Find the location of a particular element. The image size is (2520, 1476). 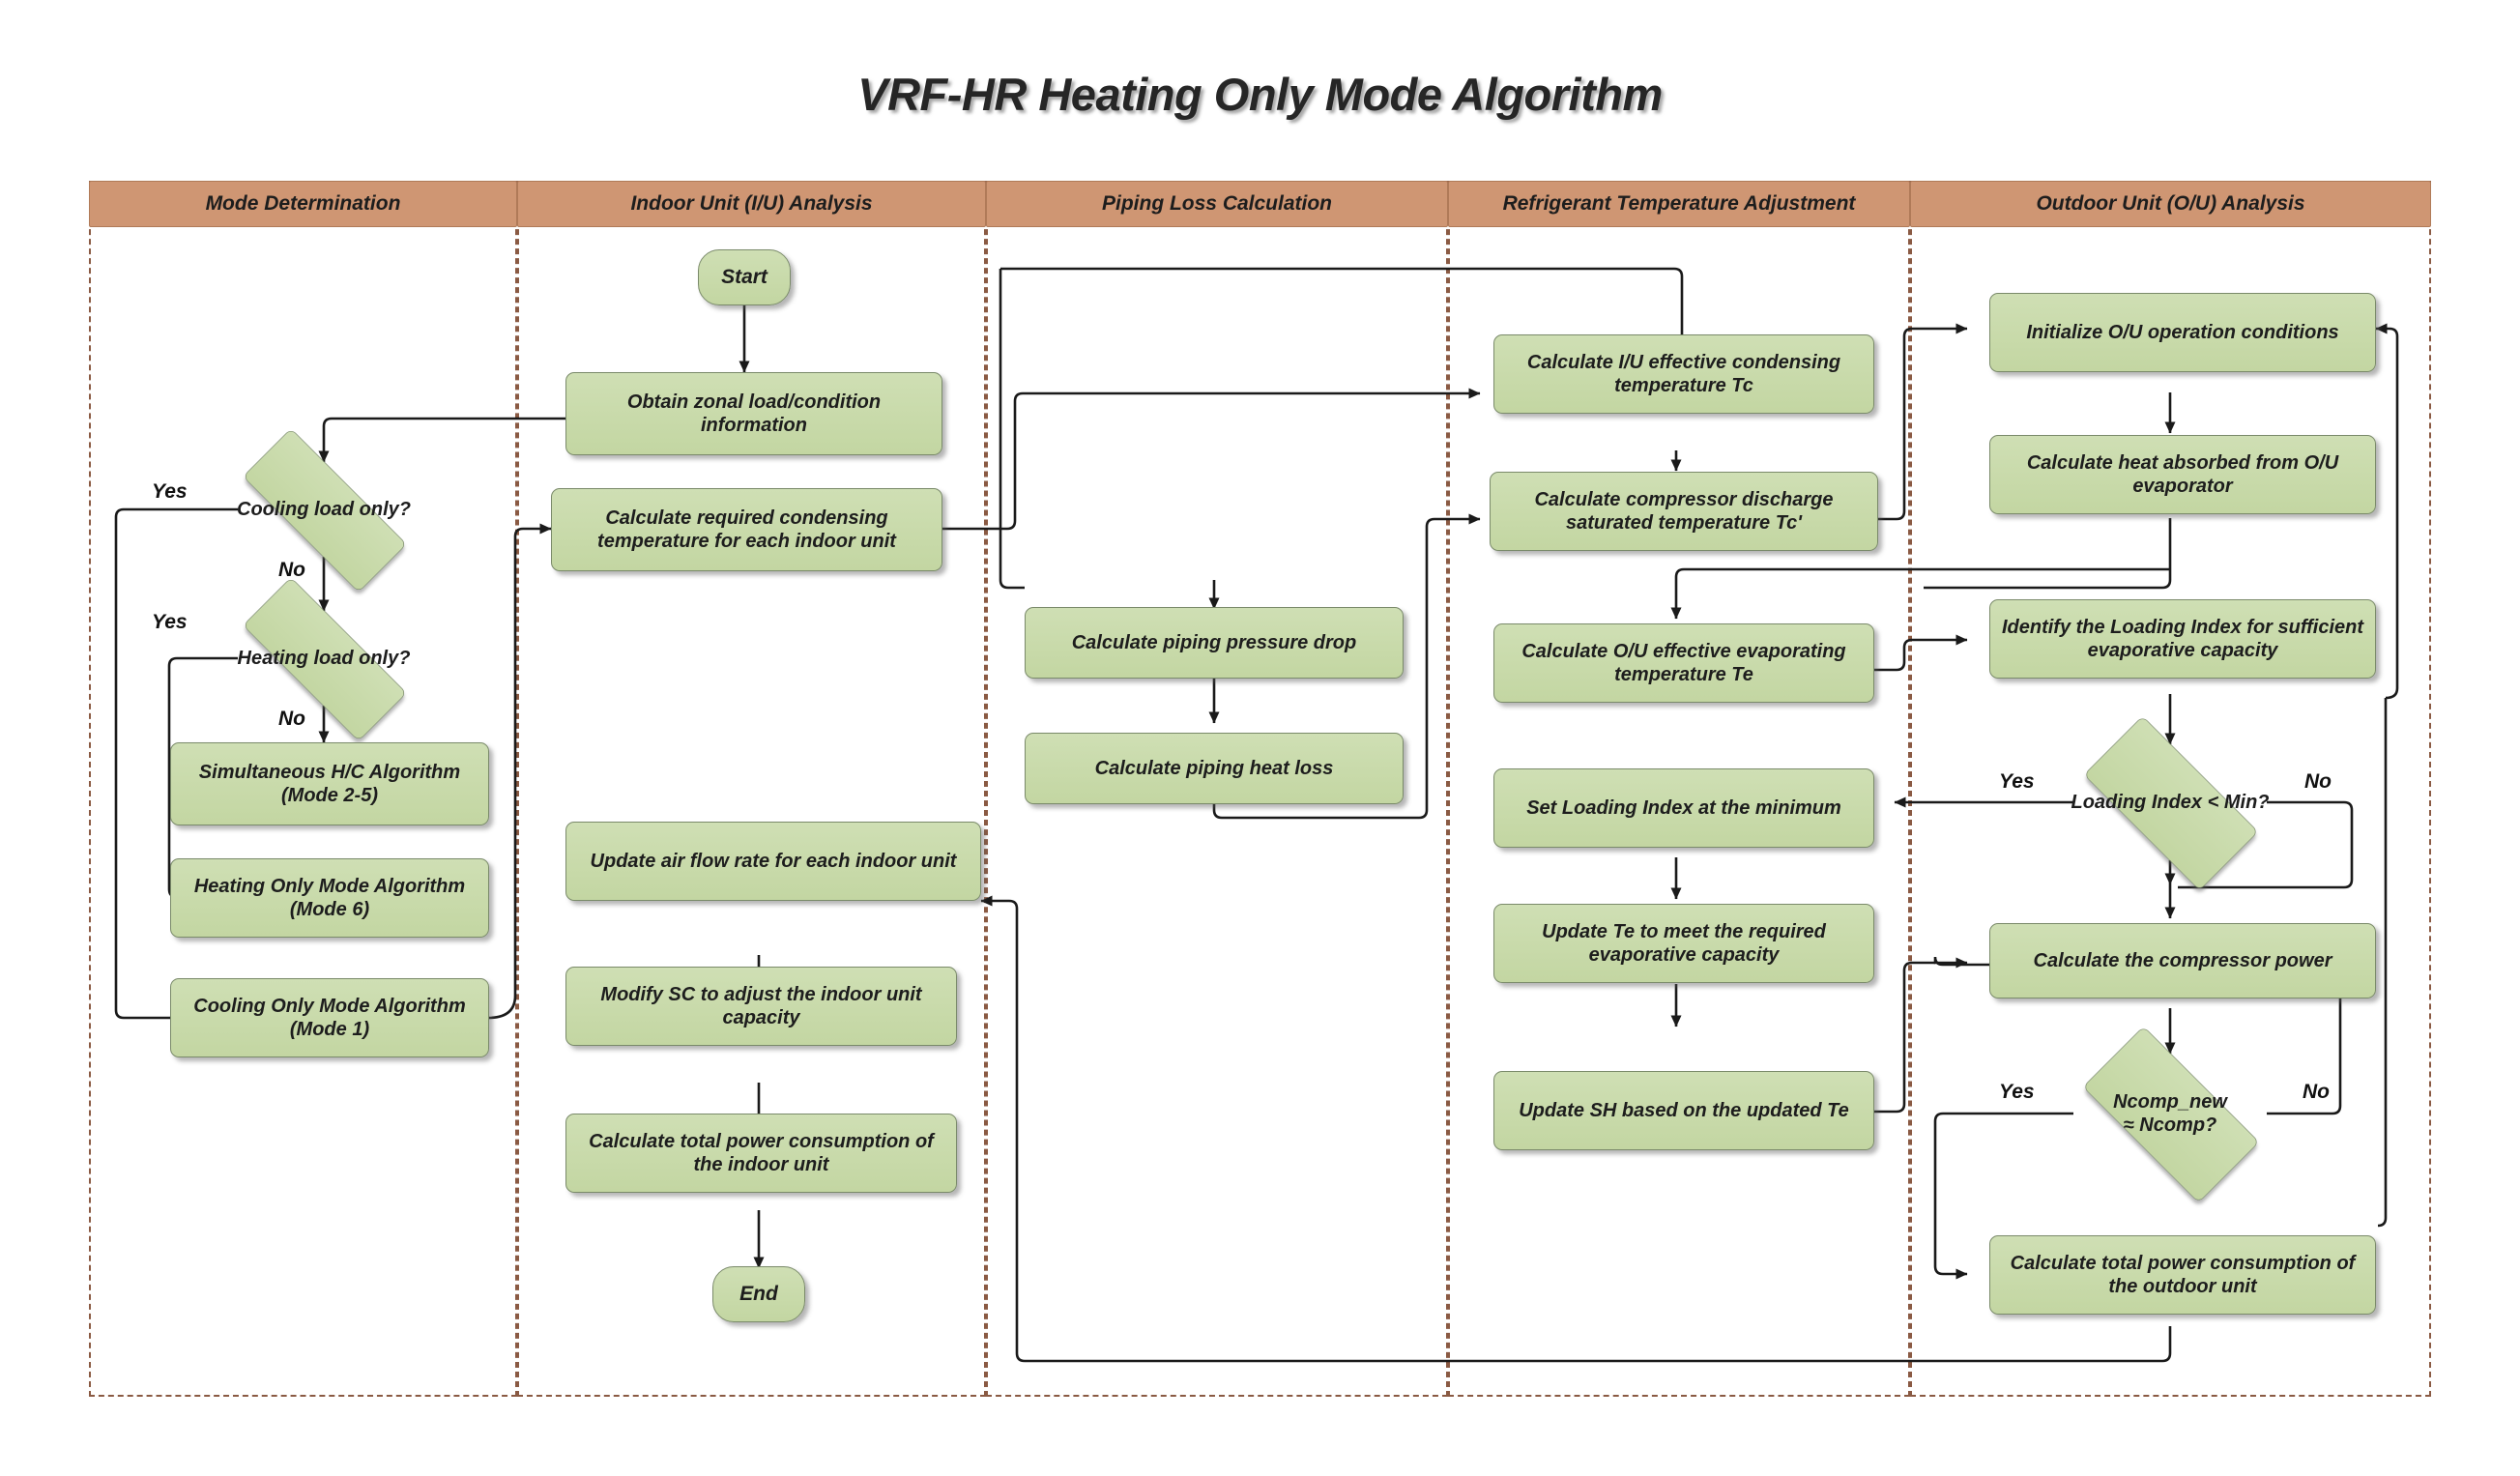

decision-ncomp-new-approx-ncomp: Ncomp_new ≈ Ncomp? is located at coordinates (2170, 1114).